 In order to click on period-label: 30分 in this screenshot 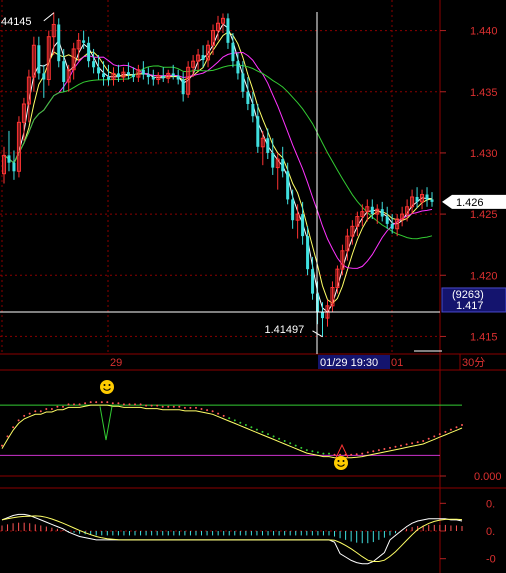, I will do `click(473, 362)`.